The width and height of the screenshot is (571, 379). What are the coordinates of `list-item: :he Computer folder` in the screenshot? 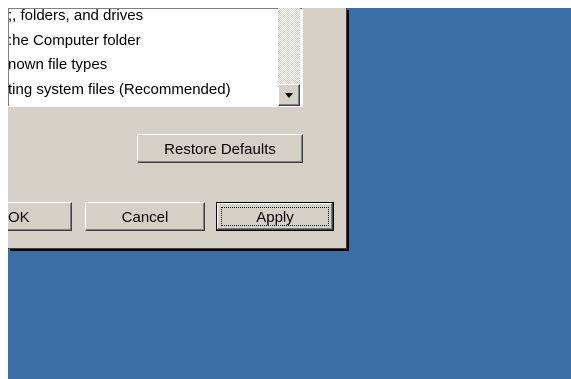 It's located at (74, 41).